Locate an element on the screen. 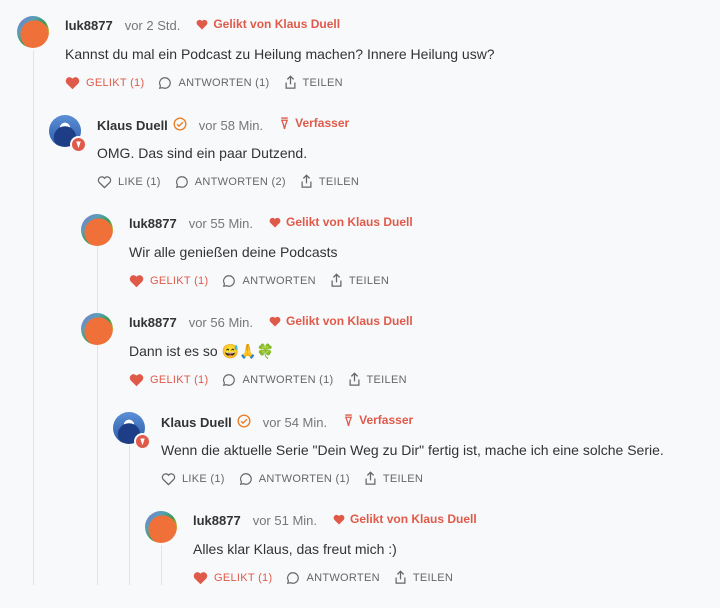  reply-button: ANTWORTEN (2) is located at coordinates (230, 182).